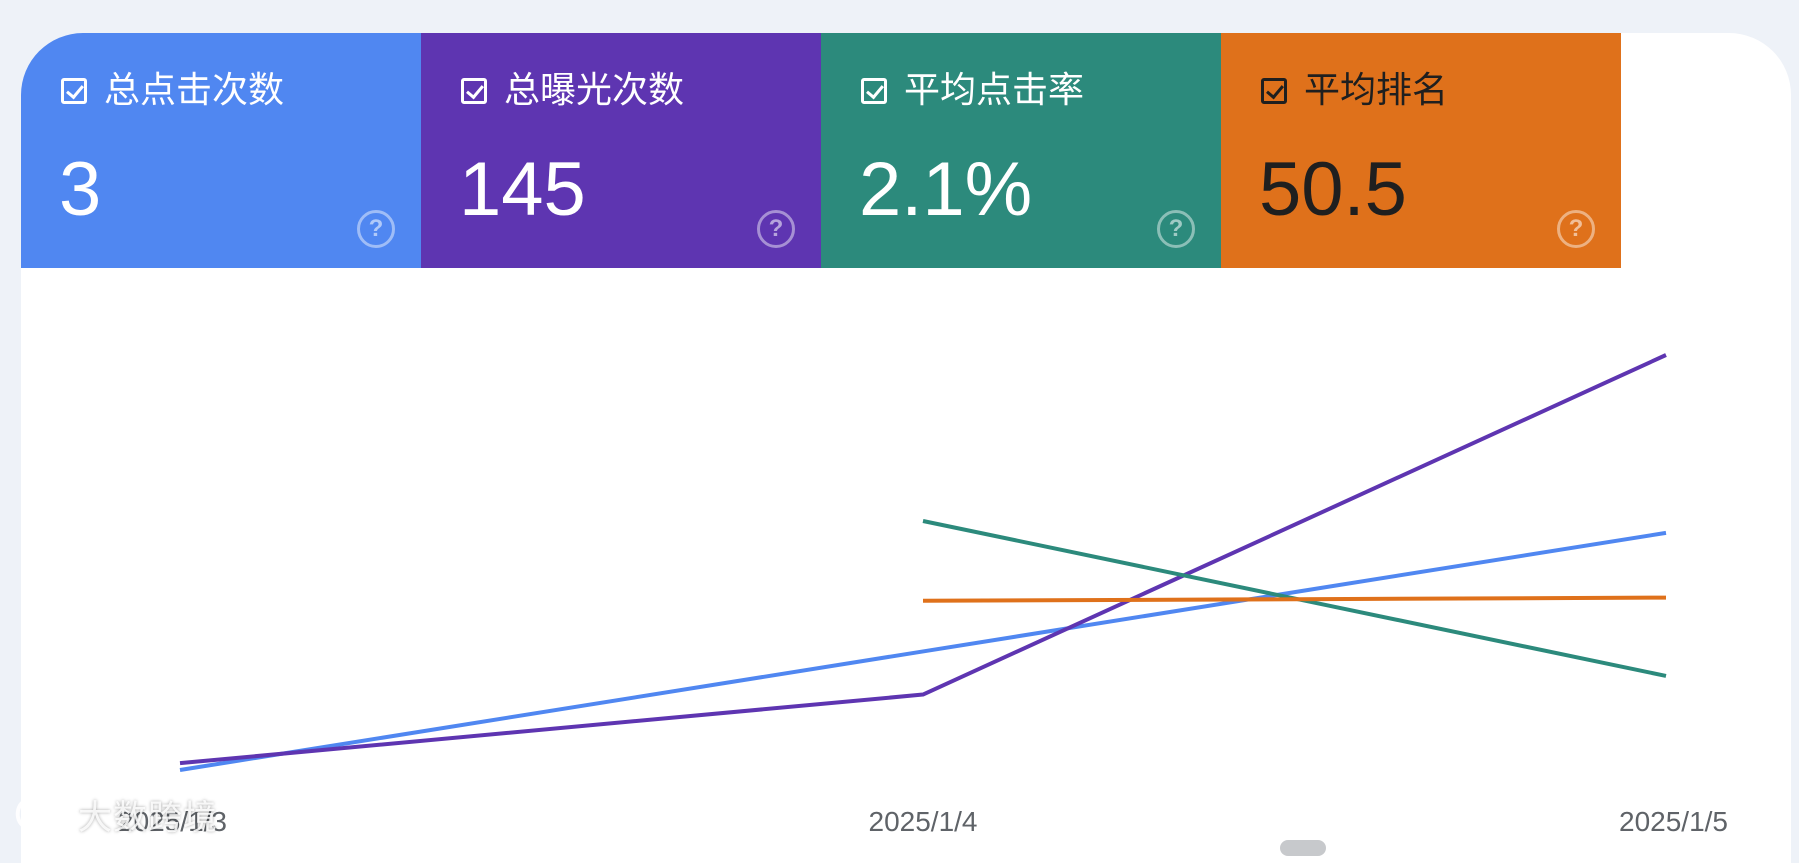 The width and height of the screenshot is (1799, 863). I want to click on x-tick-label: 2025/1/5, so click(1673, 821).